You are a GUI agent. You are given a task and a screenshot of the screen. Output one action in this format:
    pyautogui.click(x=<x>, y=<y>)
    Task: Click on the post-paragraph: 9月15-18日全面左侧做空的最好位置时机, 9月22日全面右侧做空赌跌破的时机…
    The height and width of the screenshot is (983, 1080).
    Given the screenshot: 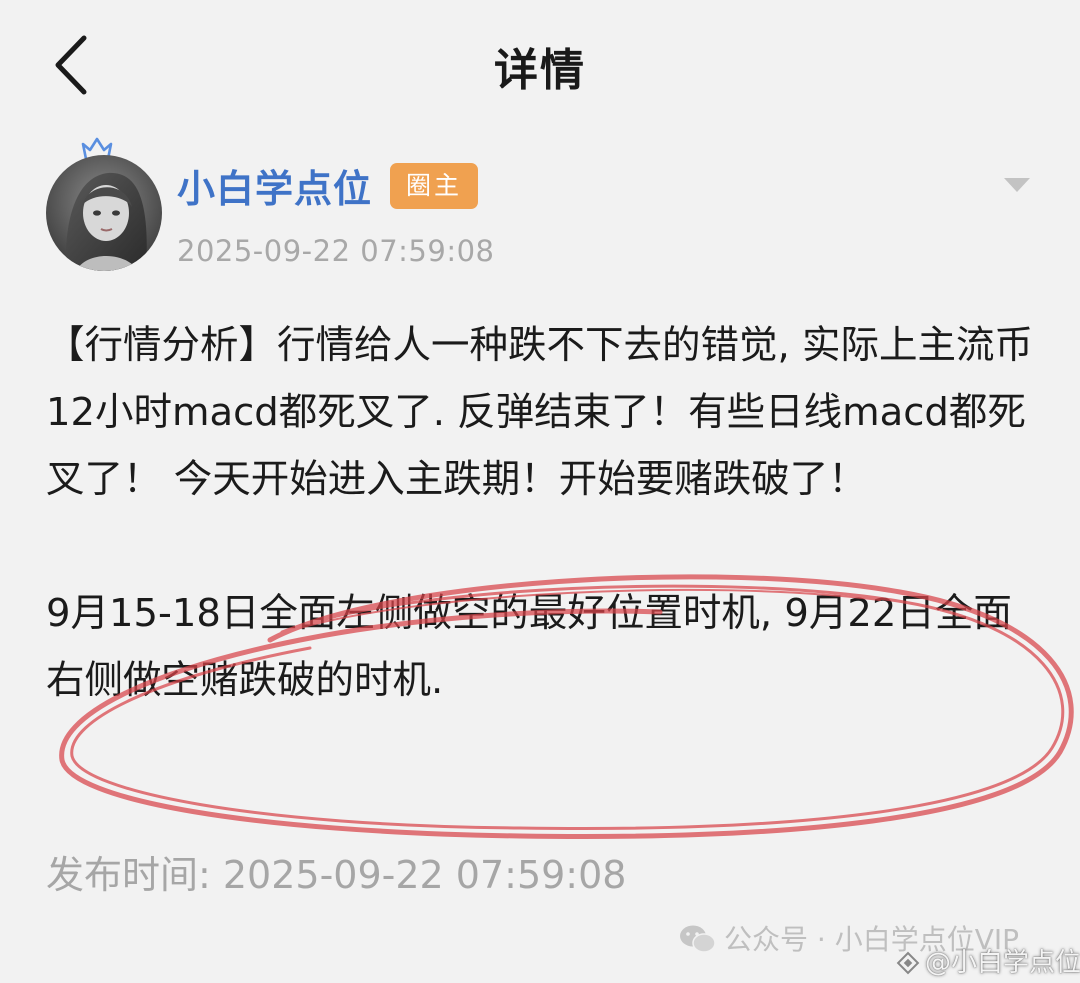 What is the action you would take?
    pyautogui.click(x=529, y=647)
    